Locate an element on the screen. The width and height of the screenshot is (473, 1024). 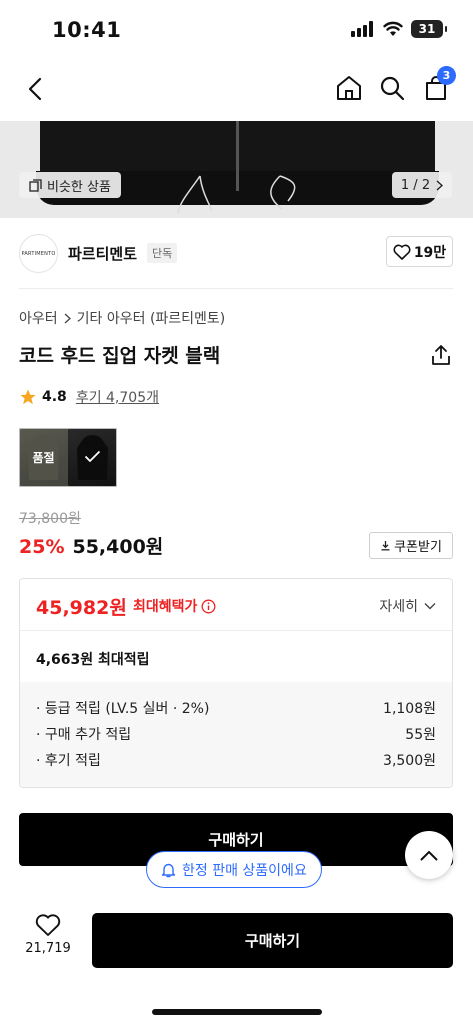
search-icon is located at coordinates (392, 88).